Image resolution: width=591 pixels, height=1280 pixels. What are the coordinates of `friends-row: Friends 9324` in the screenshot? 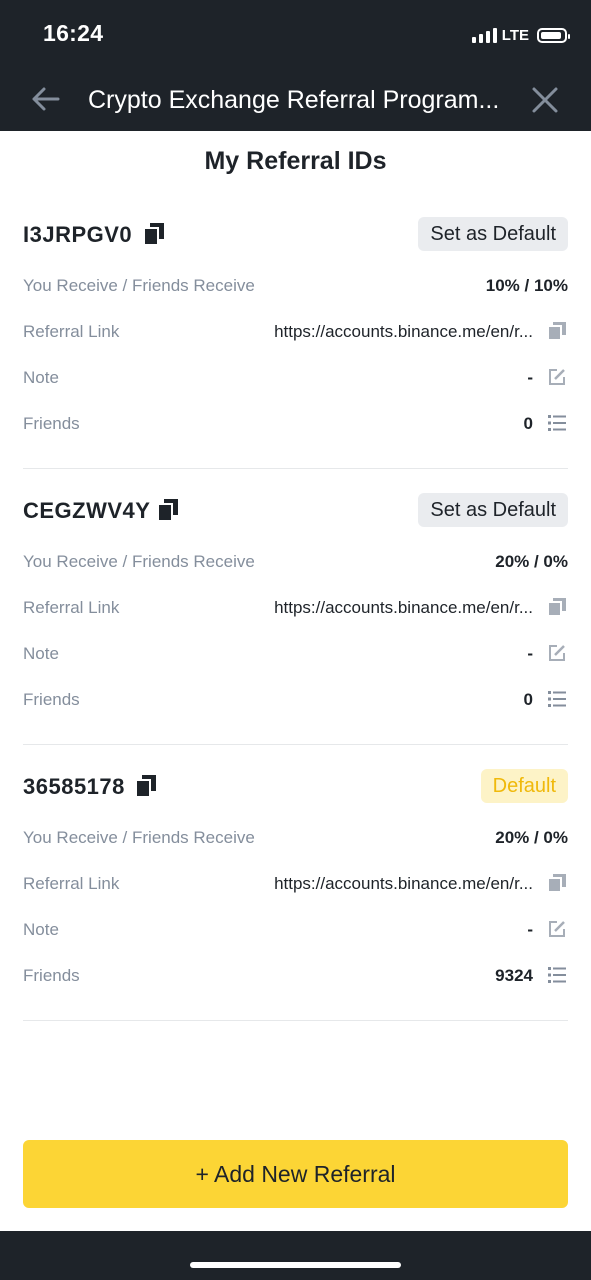 It's located at (295, 976).